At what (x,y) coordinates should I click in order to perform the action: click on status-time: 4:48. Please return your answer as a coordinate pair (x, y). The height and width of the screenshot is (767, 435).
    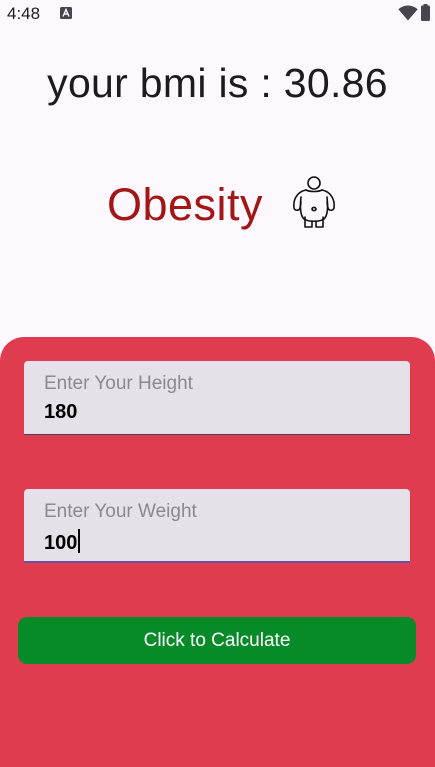
    Looking at the image, I should click on (24, 13).